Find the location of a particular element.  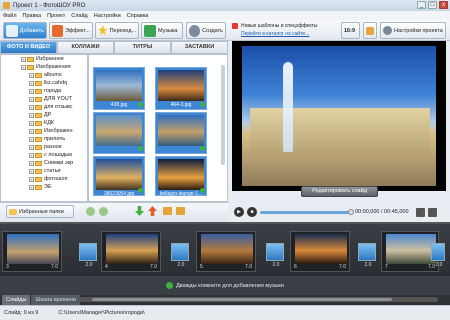

fullscreen-icon is located at coordinates (432, 212).